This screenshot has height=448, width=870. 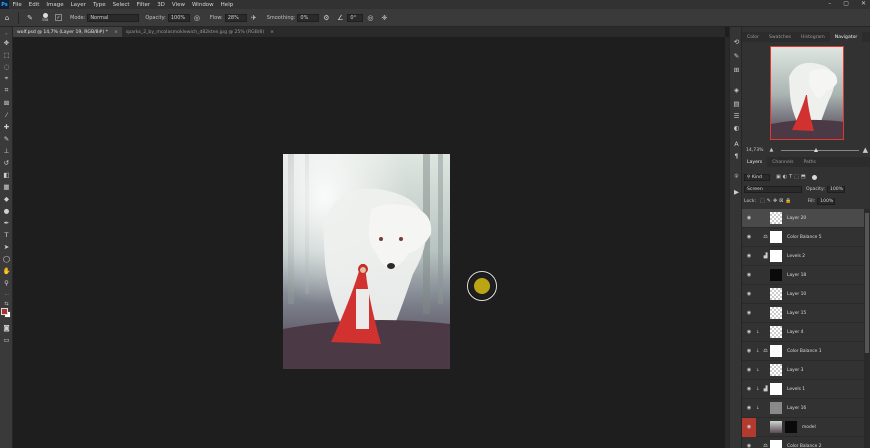 I want to click on tab-histogram: Histogram, so click(x=813, y=37).